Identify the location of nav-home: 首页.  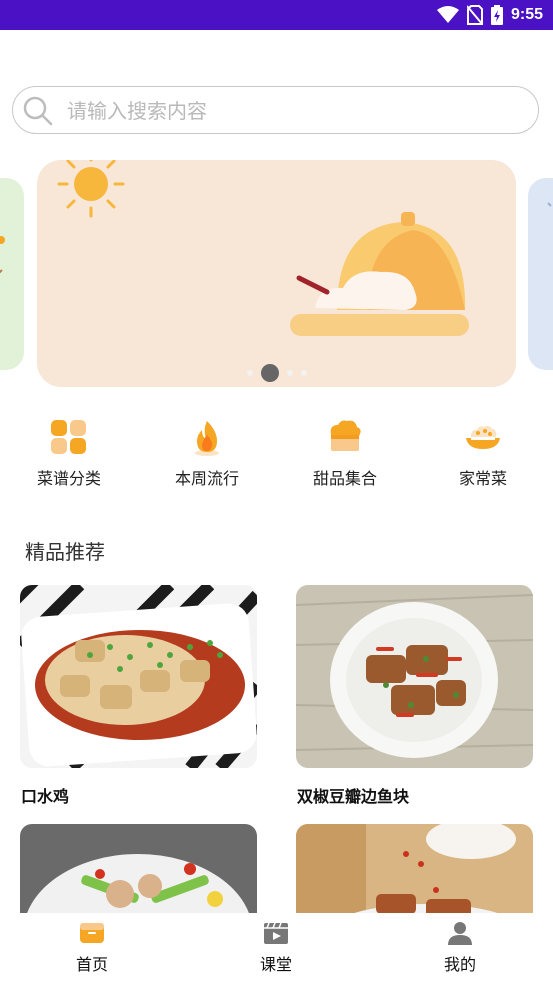
(92, 947).